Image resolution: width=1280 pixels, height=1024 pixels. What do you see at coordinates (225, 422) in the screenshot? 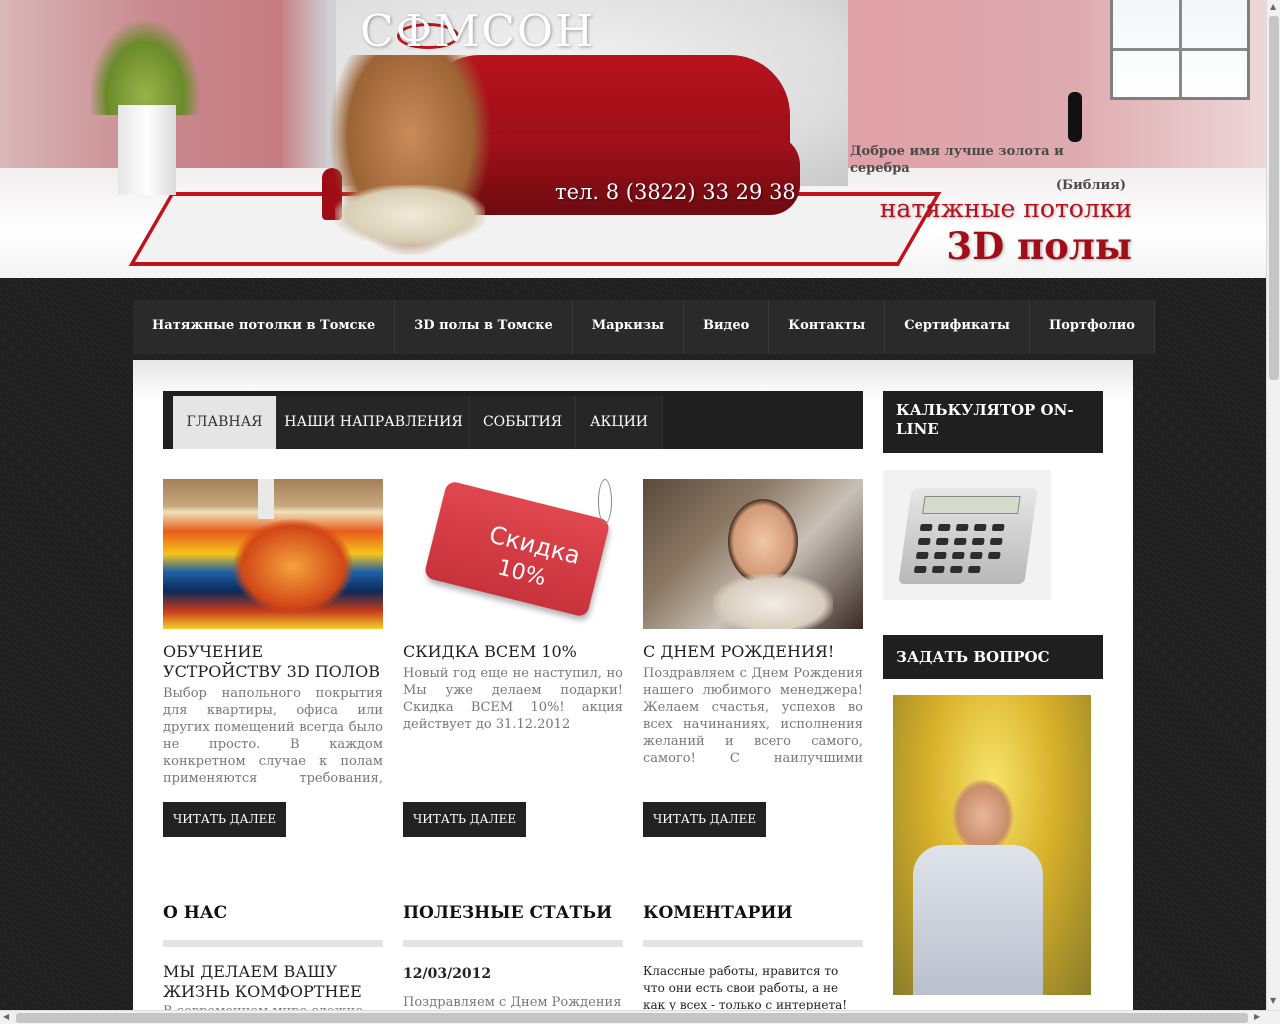
I see `tab-main: ГЛАВНАЯ` at bounding box center [225, 422].